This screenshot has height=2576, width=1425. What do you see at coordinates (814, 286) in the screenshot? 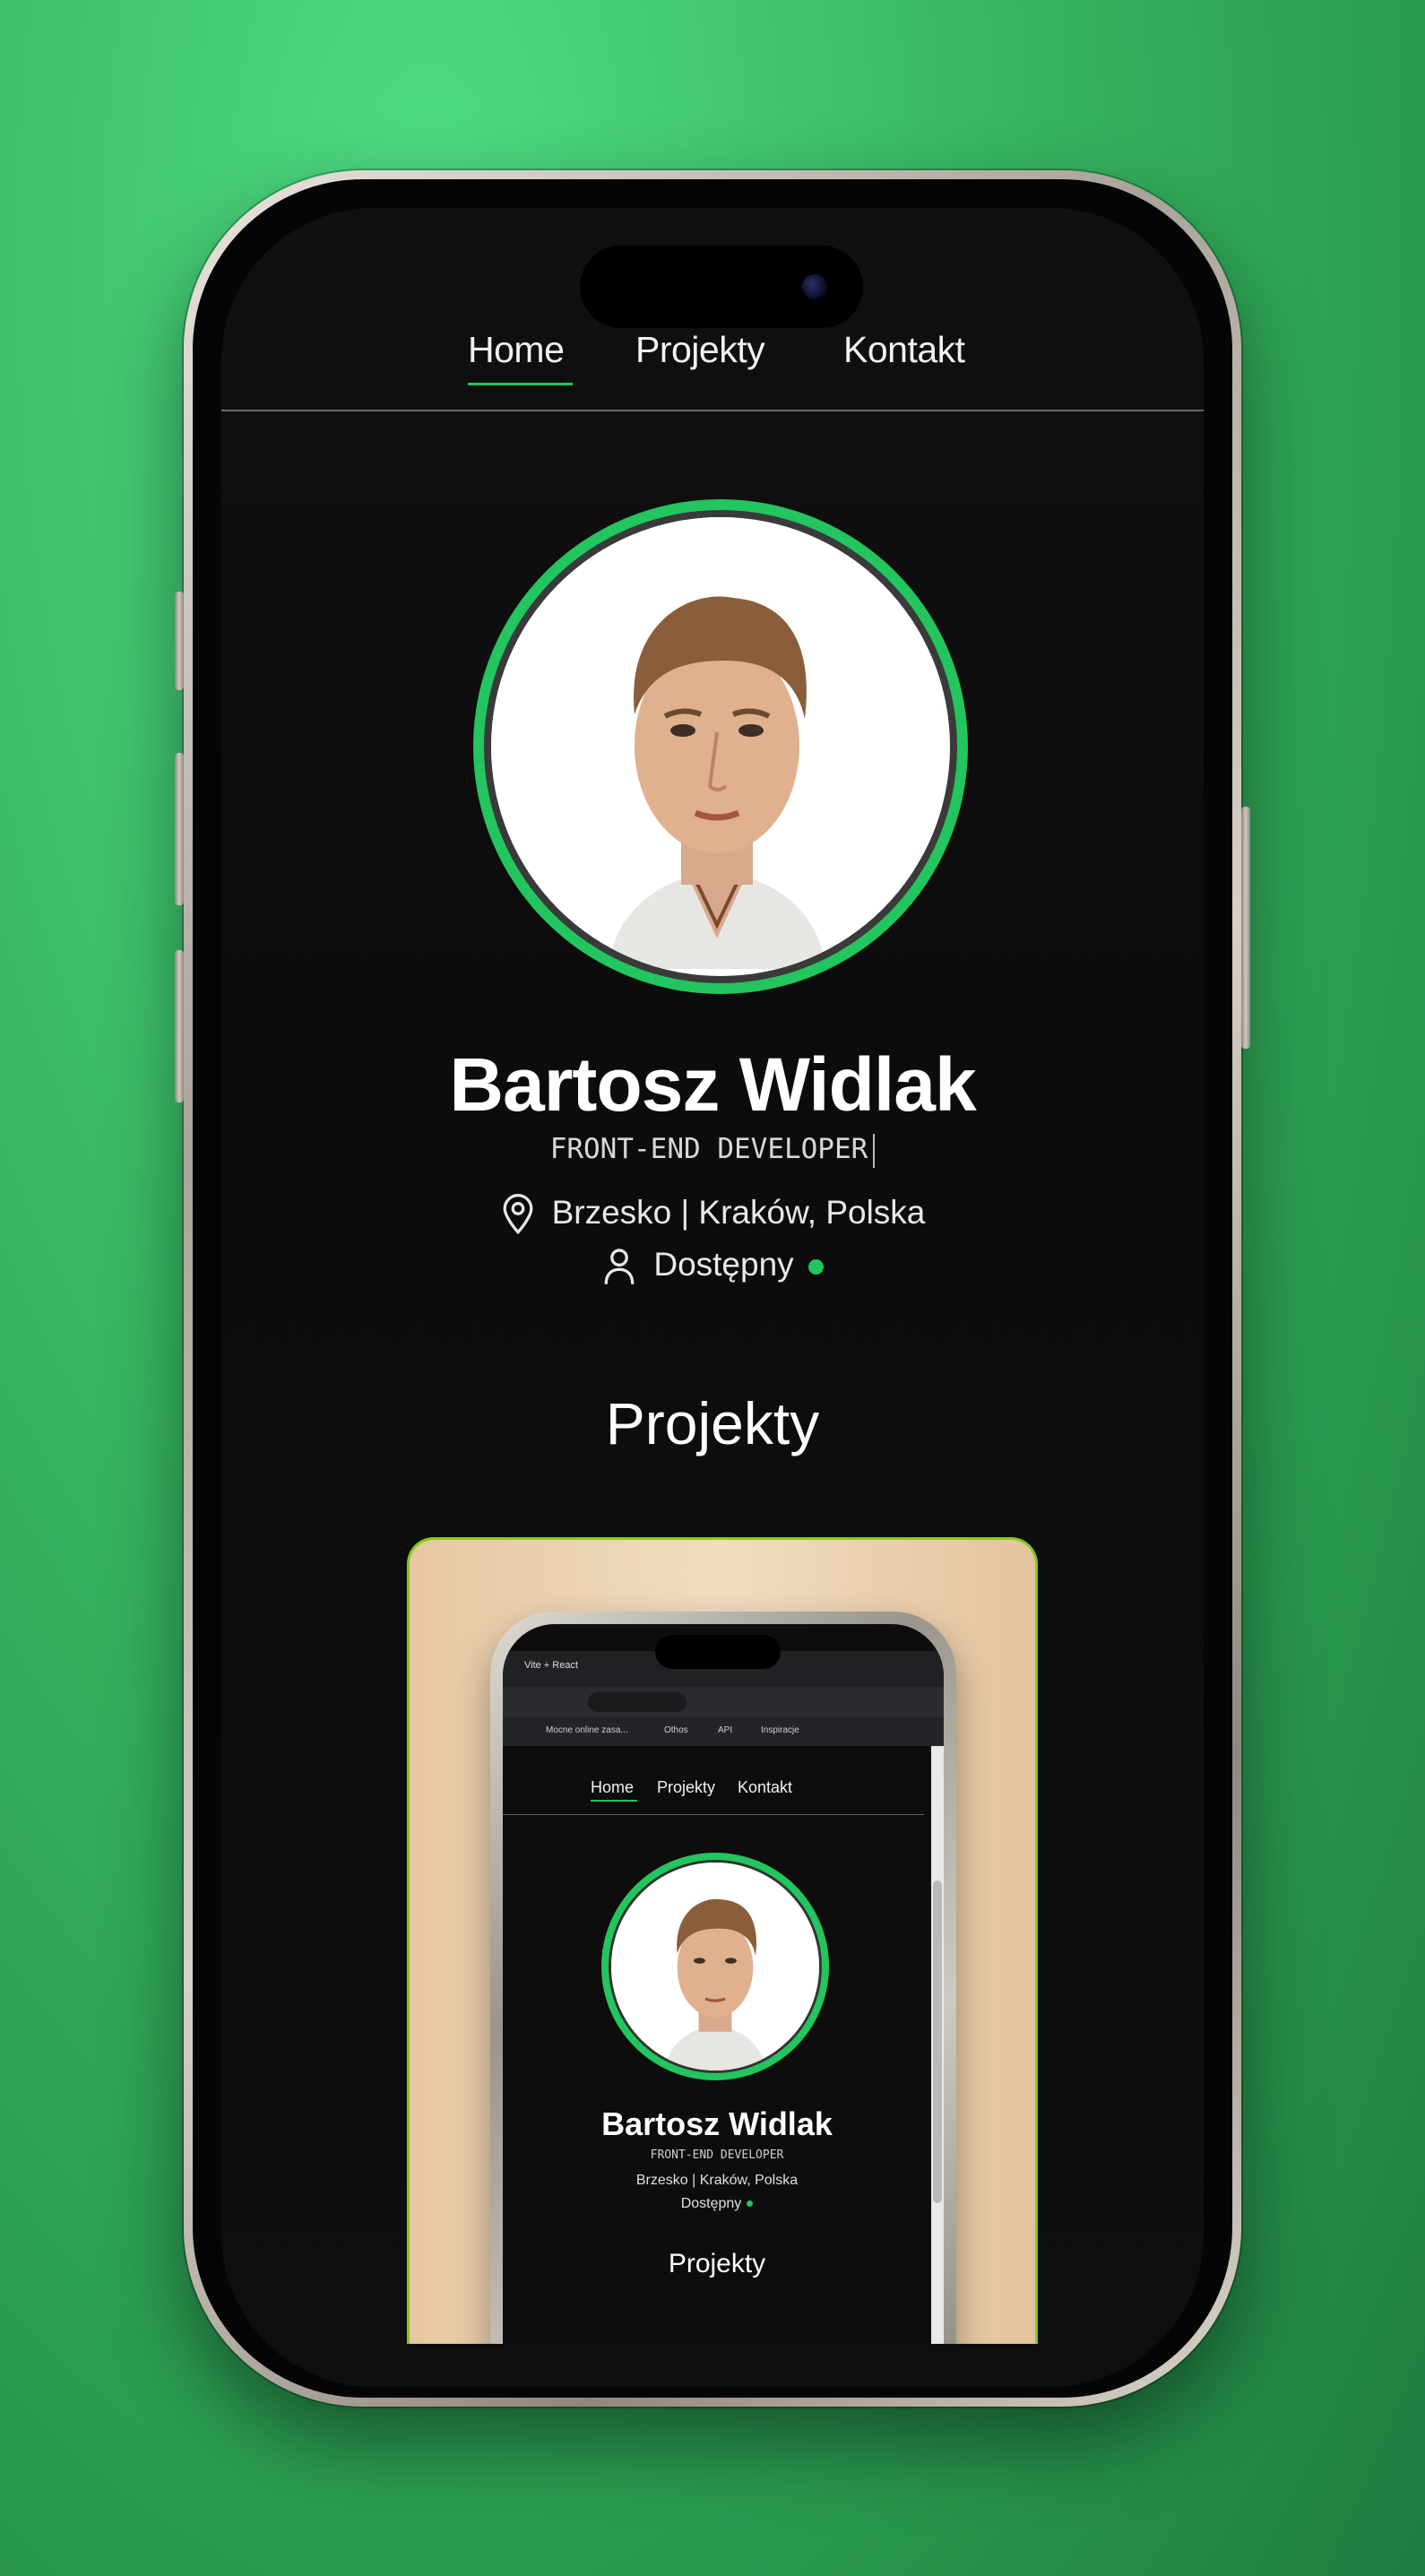
I see `camera-icon` at bounding box center [814, 286].